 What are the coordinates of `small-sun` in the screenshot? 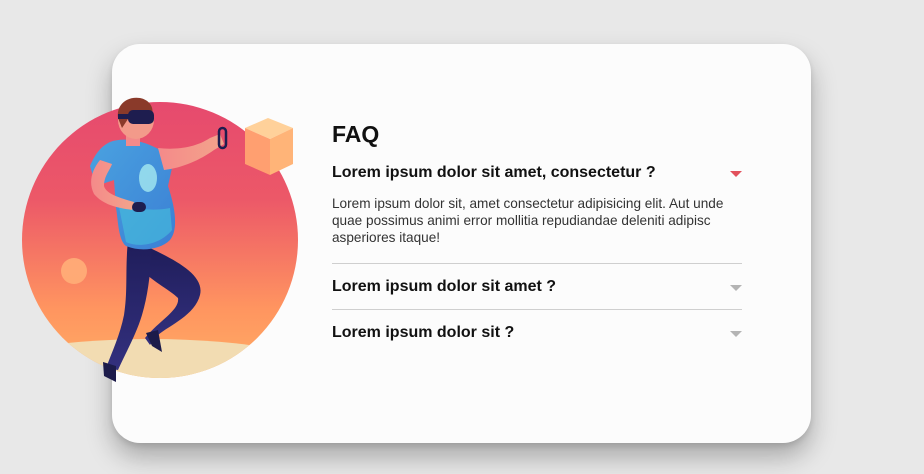 It's located at (74, 271).